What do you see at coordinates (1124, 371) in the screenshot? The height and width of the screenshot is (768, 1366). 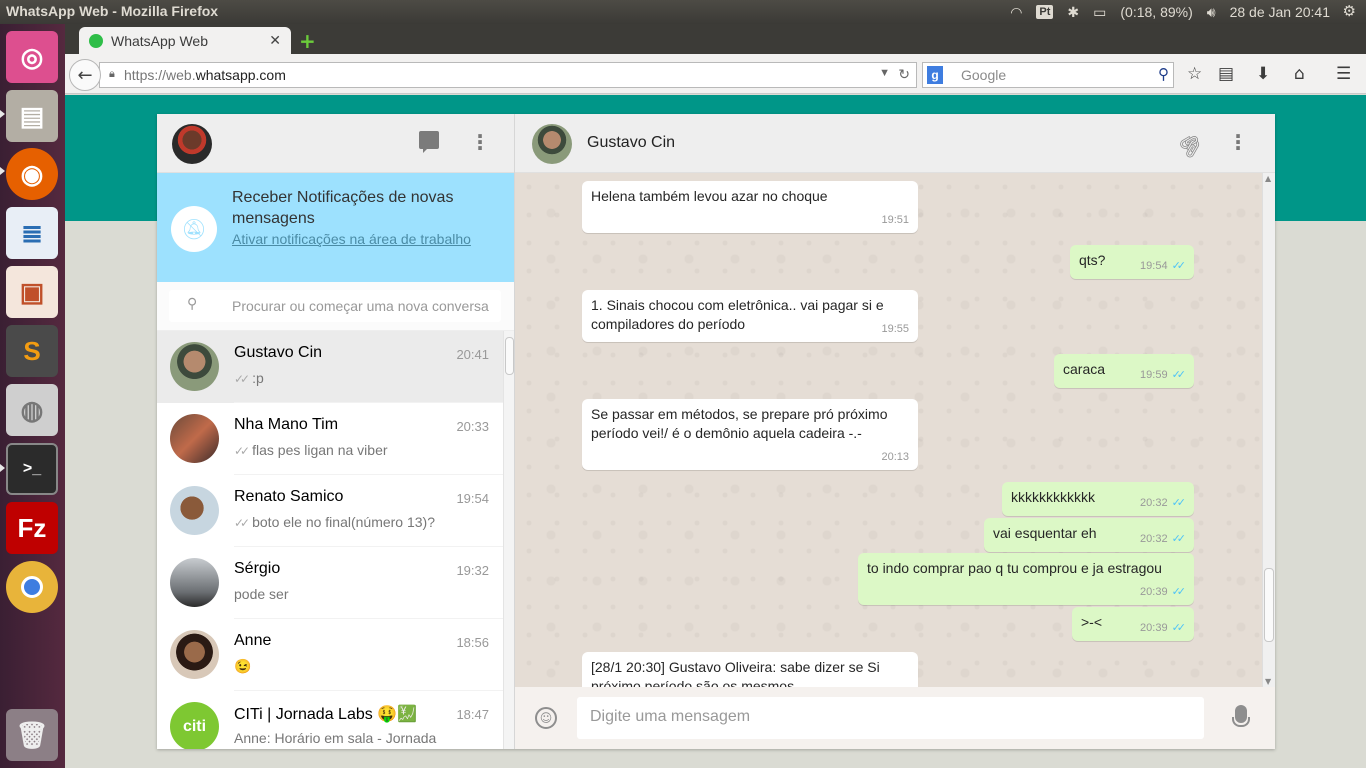 I see `message-outgoing: caraca 19:59 ✓✓` at bounding box center [1124, 371].